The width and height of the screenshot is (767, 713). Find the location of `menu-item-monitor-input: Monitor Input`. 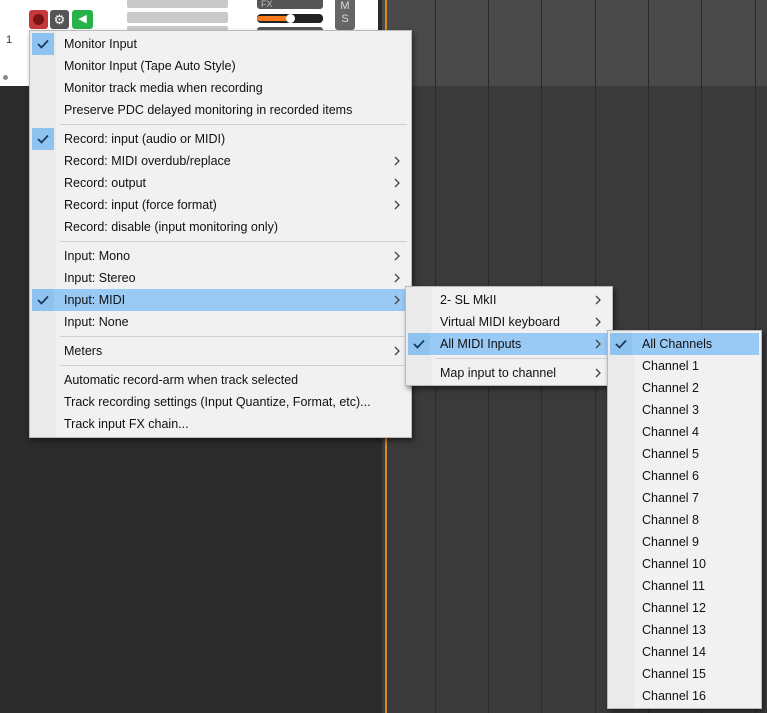

menu-item-monitor-input: Monitor Input is located at coordinates (220, 44).